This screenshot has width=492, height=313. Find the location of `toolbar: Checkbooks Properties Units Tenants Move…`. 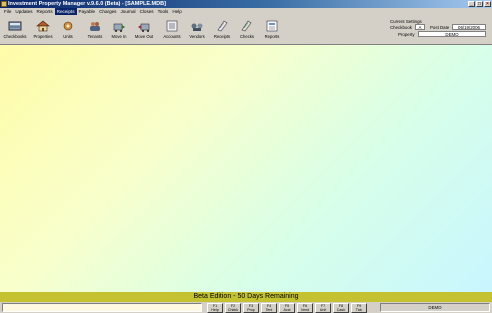

toolbar: Checkbooks Properties Units Tenants Move… is located at coordinates (246, 30).